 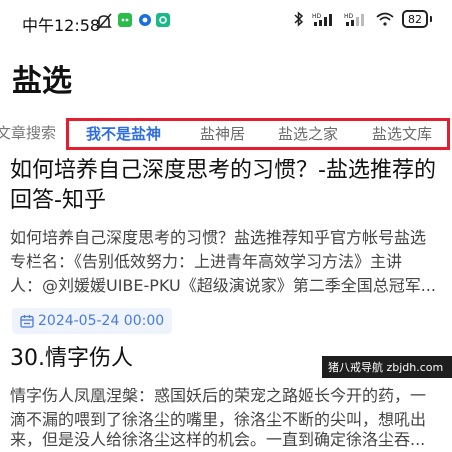 I want to click on tab-yan-xuan-wen-ku: 盐选文库, so click(x=402, y=133).